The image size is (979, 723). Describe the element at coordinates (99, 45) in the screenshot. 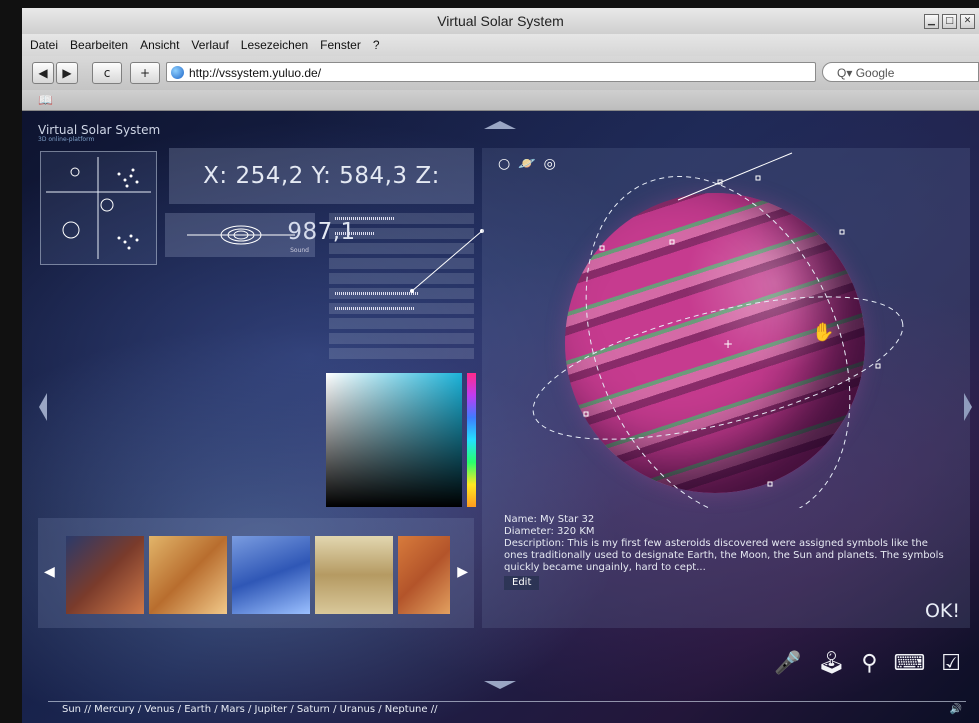

I see `menu-bearbeiten: Bearbeiten` at that location.